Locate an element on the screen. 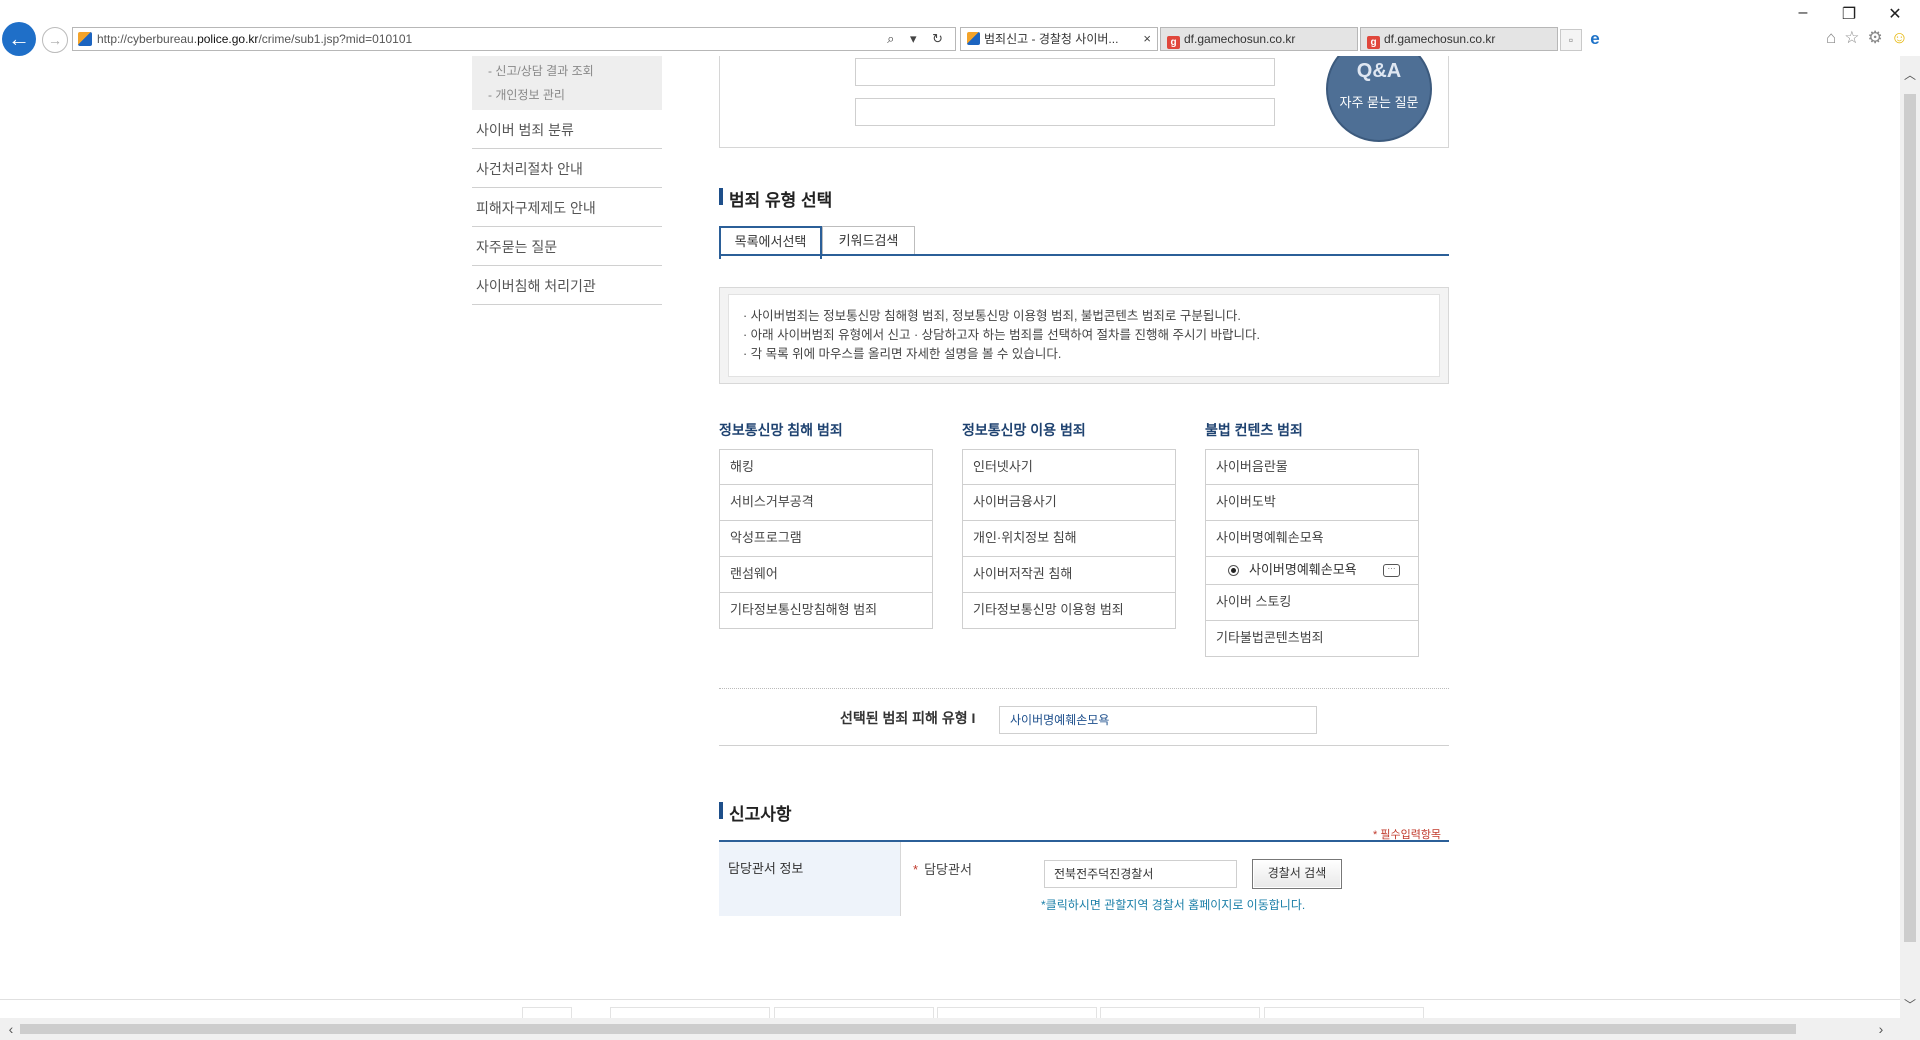 The height and width of the screenshot is (1040, 1920). selected-type-field: 사이버명예훼손모욕 is located at coordinates (1158, 720).